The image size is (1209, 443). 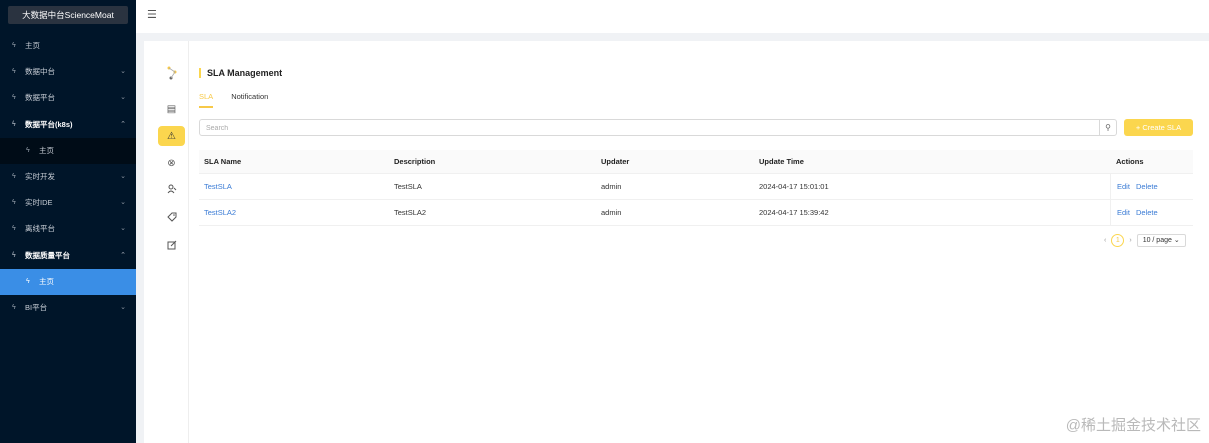 I want to click on column-header-sla-name: SLA Name, so click(x=223, y=161).